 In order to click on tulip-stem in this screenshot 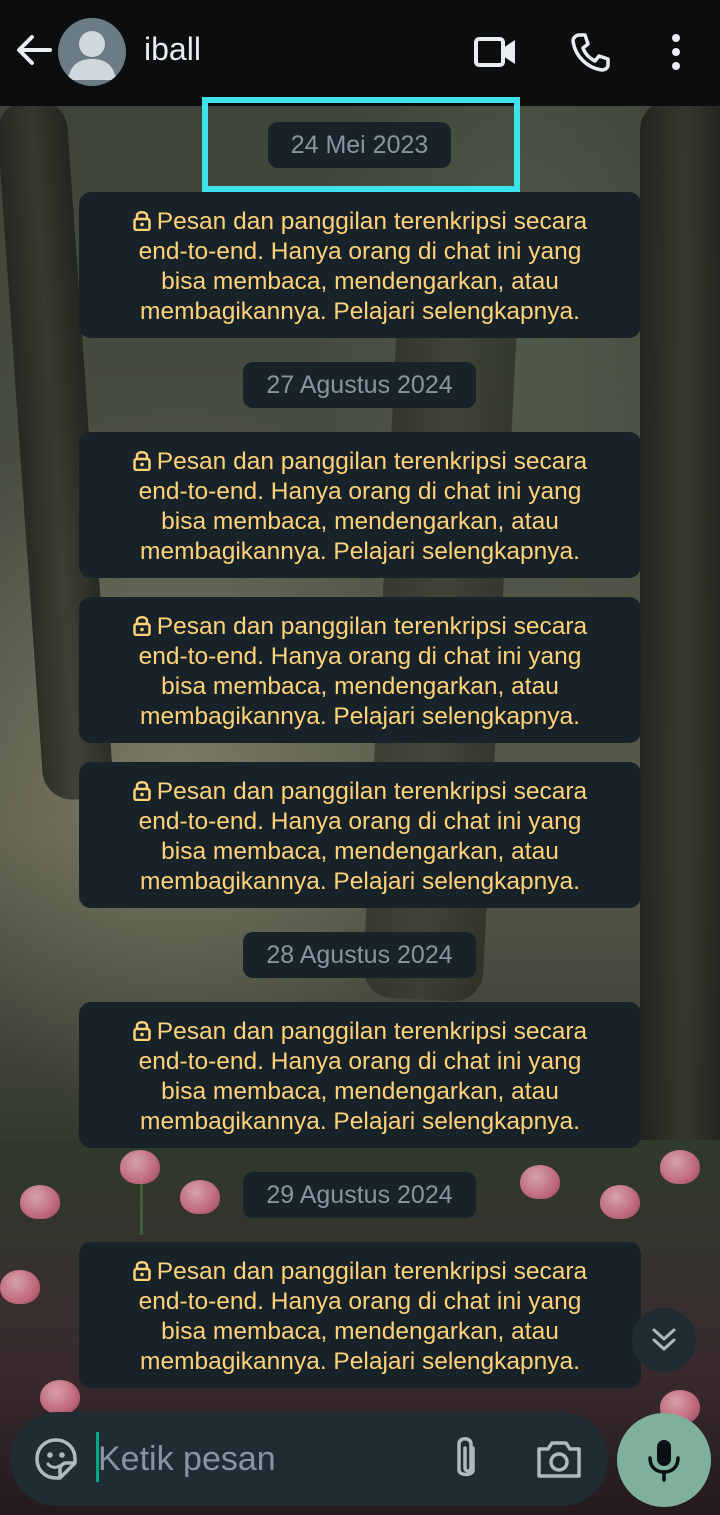, I will do `click(141, 1205)`.